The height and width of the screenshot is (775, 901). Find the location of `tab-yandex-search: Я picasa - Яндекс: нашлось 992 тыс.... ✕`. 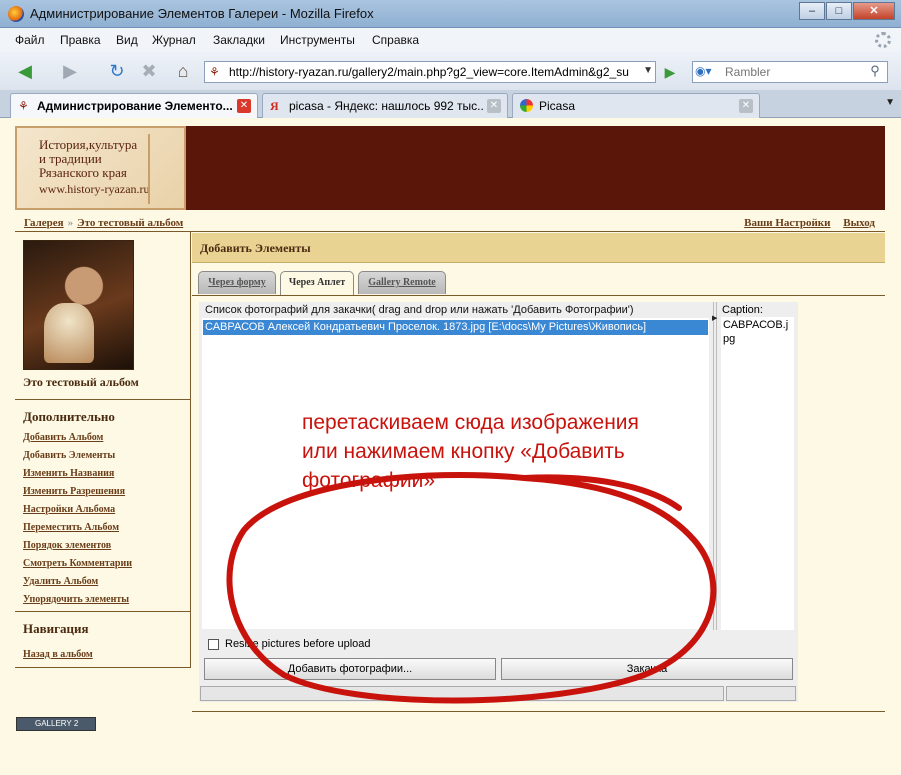

tab-yandex-search: Я picasa - Яндекс: нашлось 992 тыс.... ✕ is located at coordinates (385, 105).